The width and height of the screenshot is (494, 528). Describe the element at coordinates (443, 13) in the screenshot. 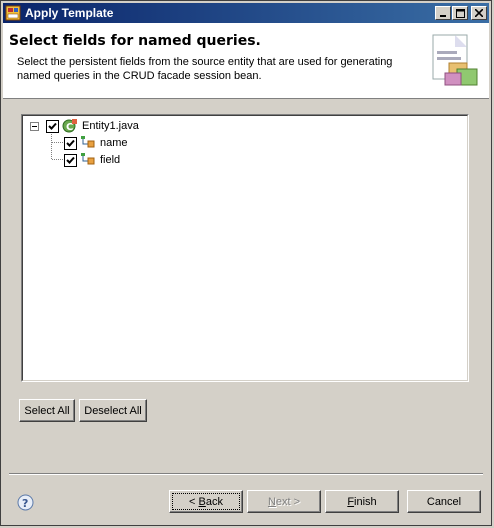

I see `minimize-button` at that location.